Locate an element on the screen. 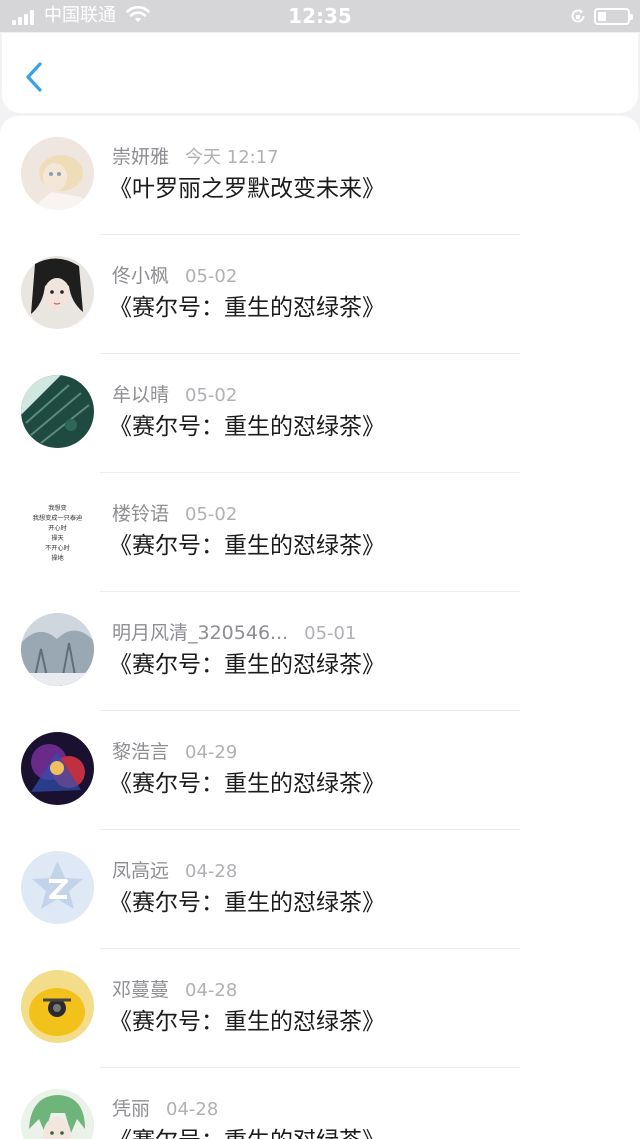  chevron-left-icon is located at coordinates (34, 77).